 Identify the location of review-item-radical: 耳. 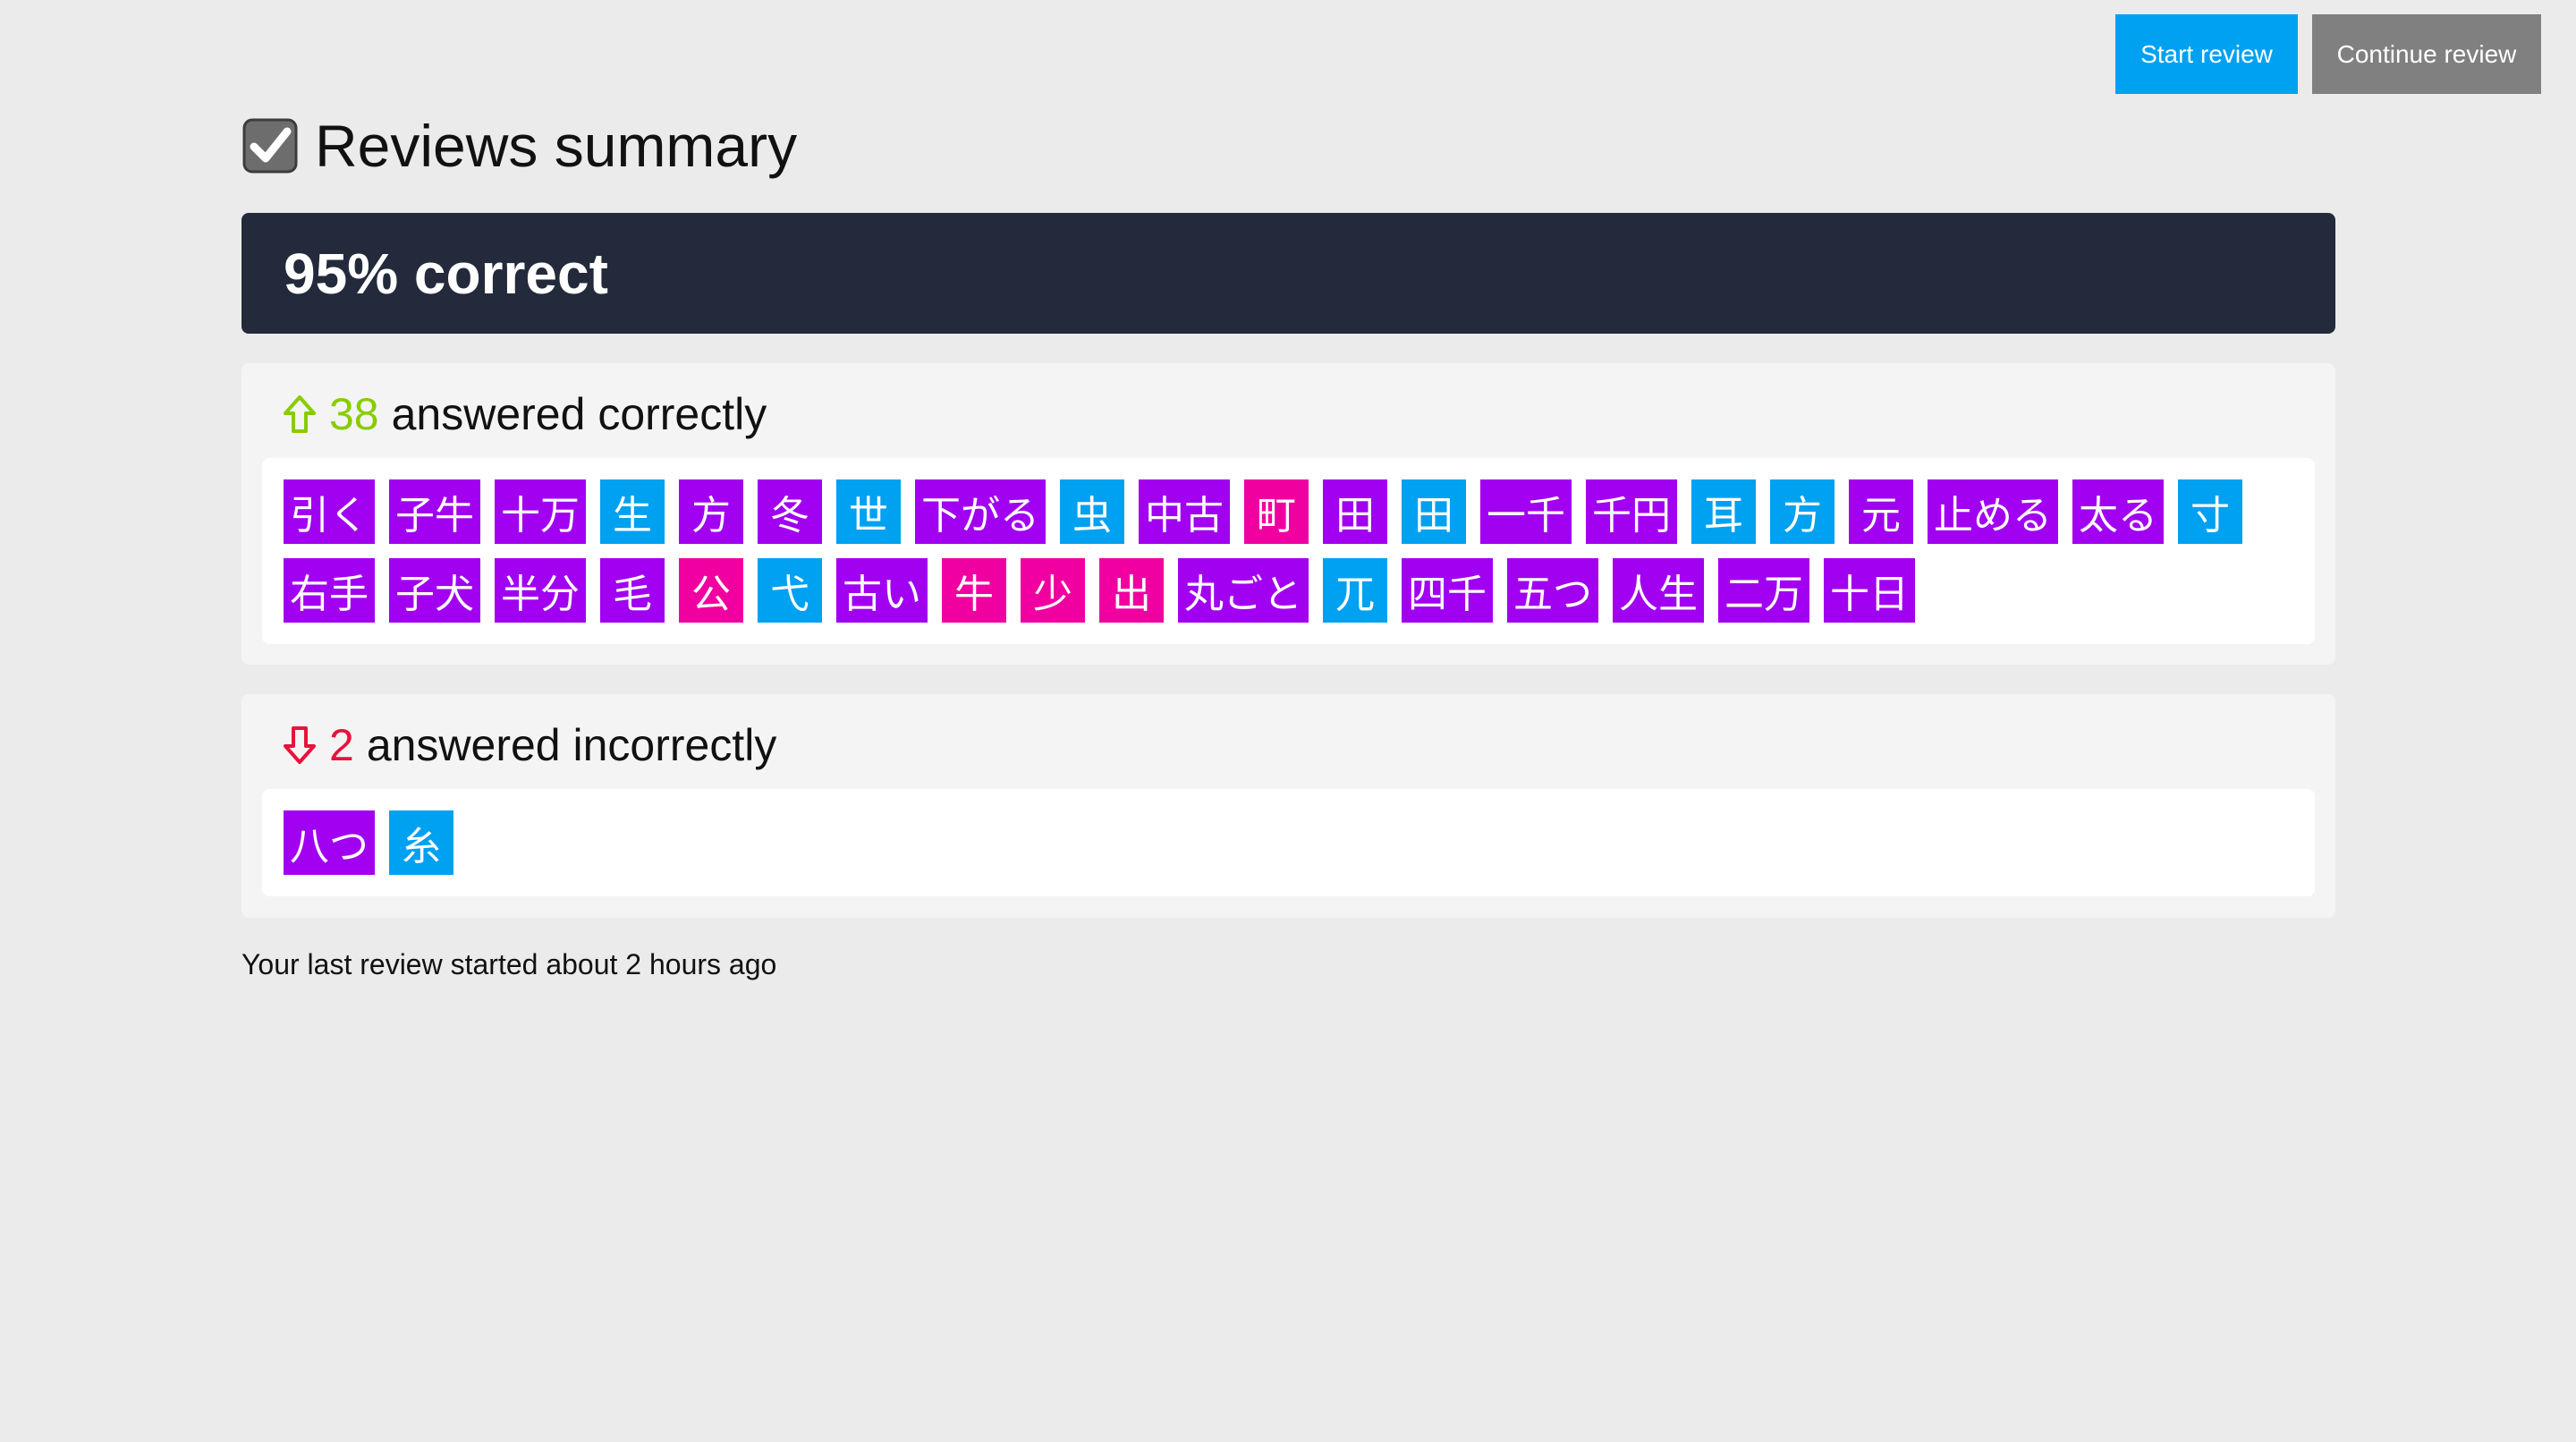
(1723, 511).